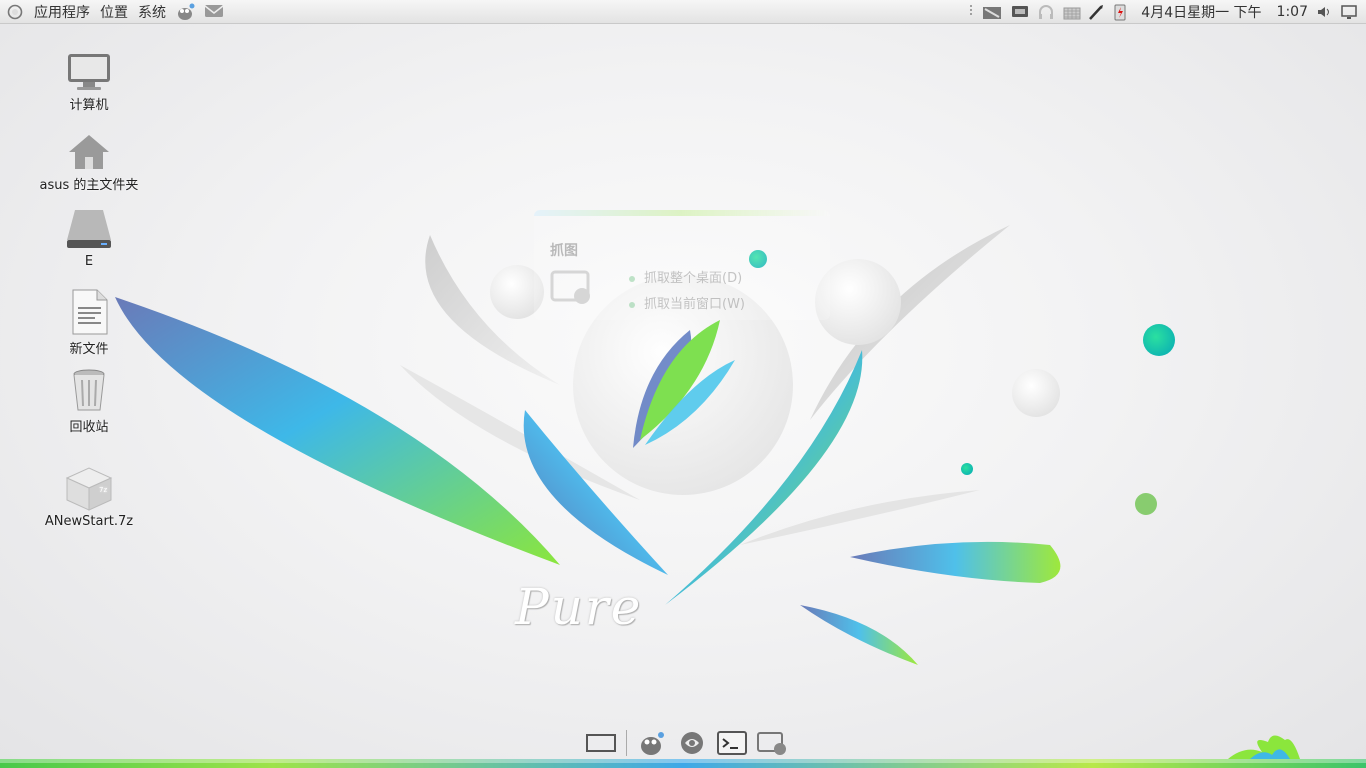  Describe the element at coordinates (1020, 12) in the screenshot. I see `display-icon` at that location.